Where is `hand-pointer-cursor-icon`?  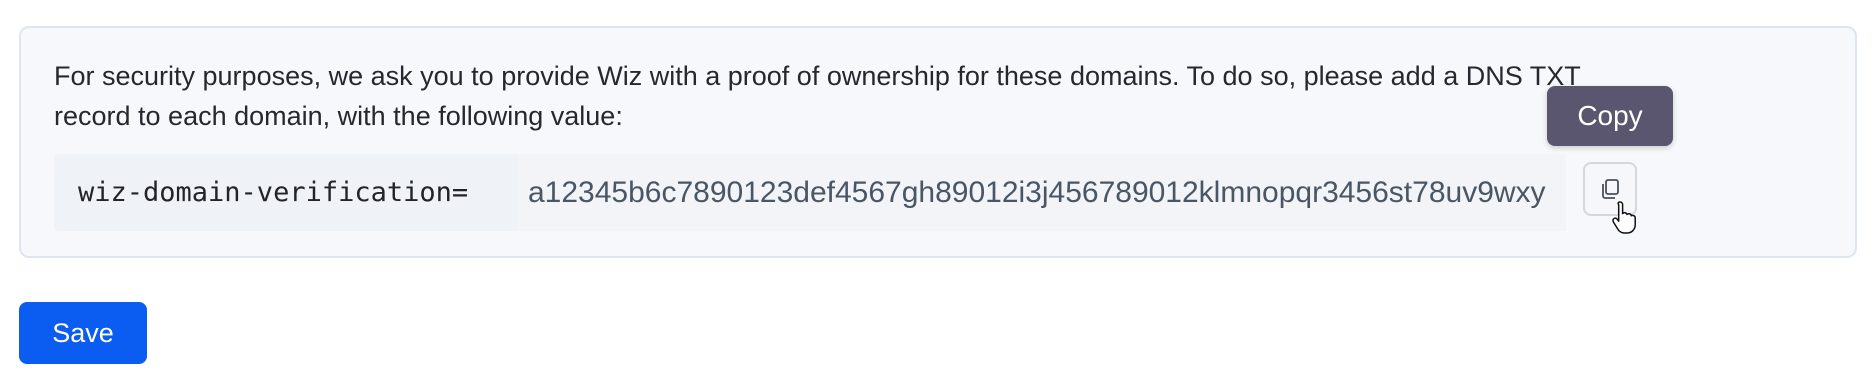 hand-pointer-cursor-icon is located at coordinates (1624, 217).